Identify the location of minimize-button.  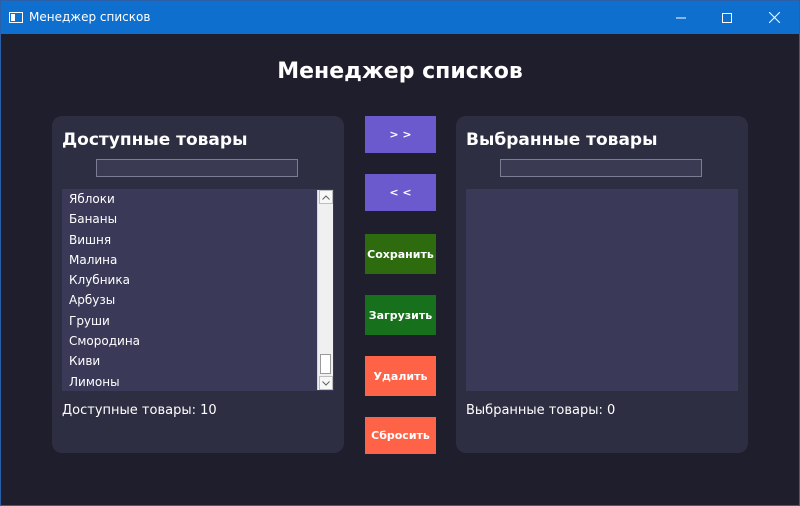
(681, 17).